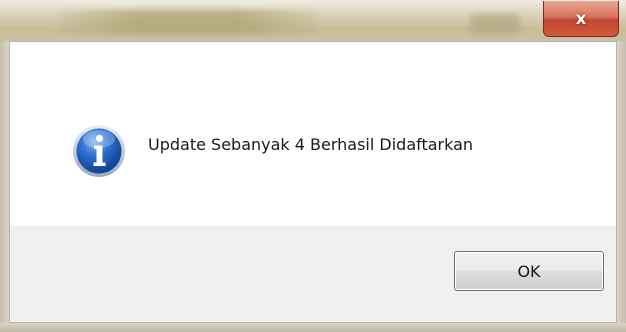 This screenshot has width=626, height=332. Describe the element at coordinates (188, 22) in the screenshot. I see `window-title-blurred` at that location.